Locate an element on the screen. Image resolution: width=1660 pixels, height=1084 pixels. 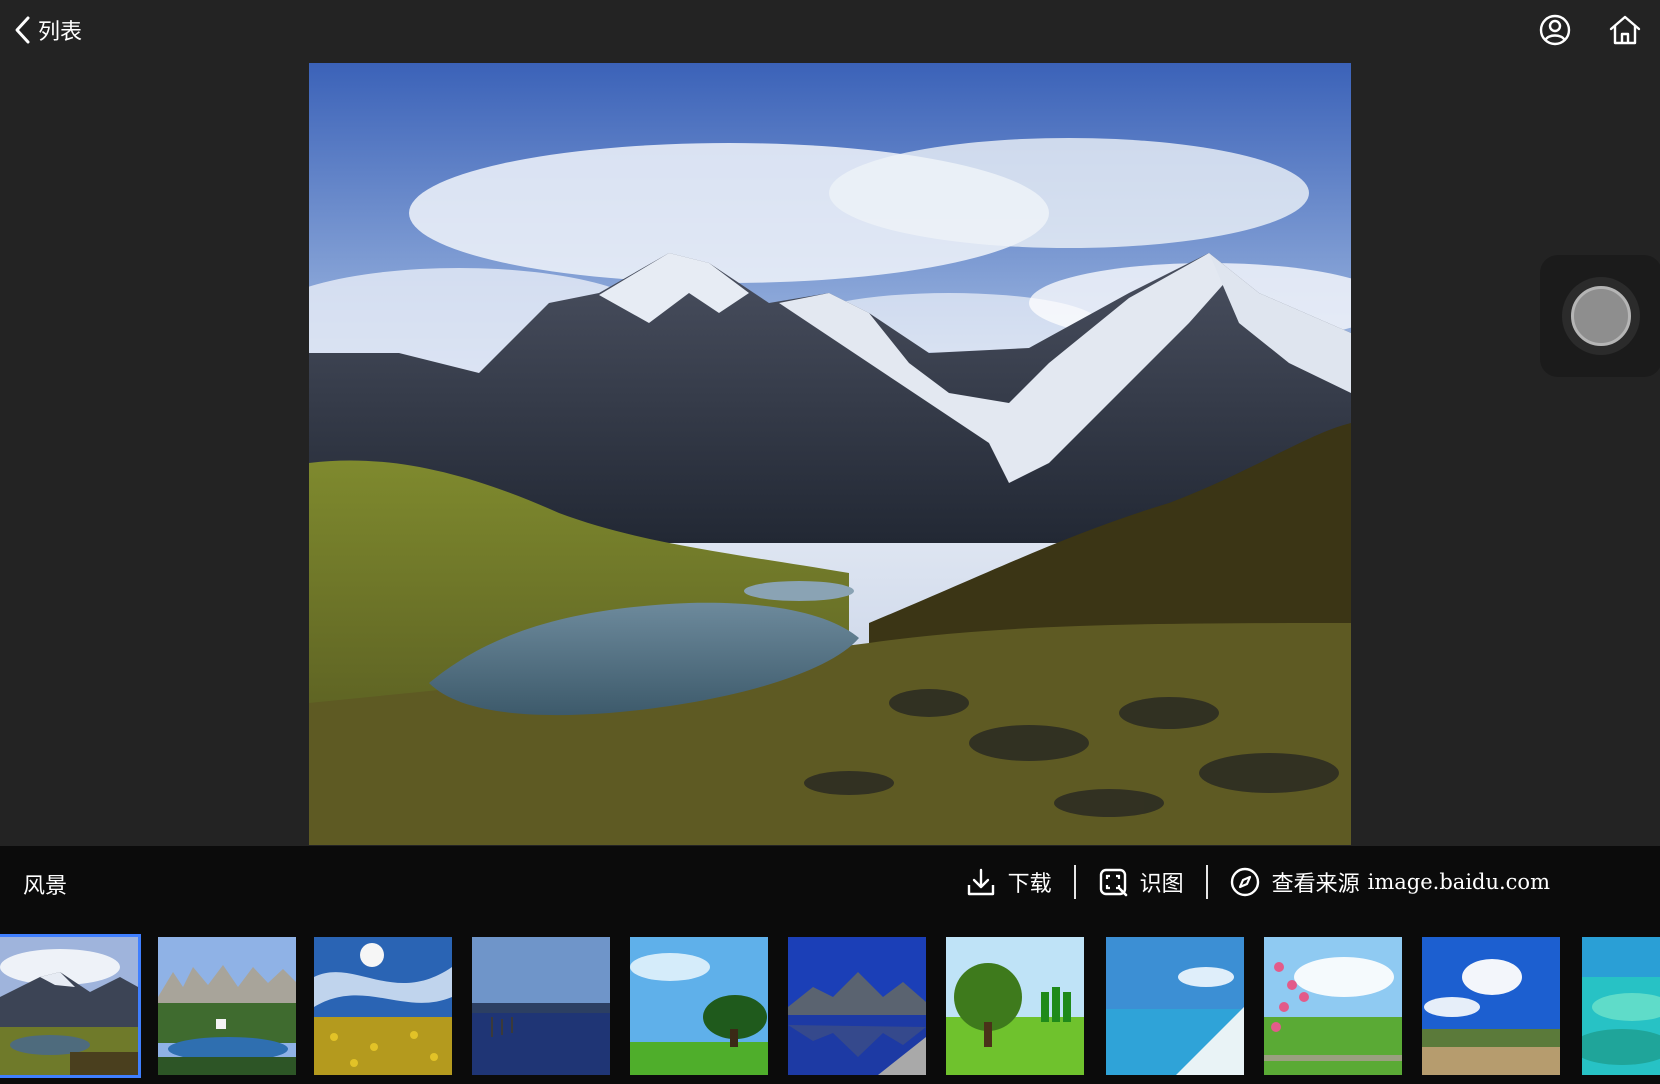
compass-icon is located at coordinates (1244, 882).